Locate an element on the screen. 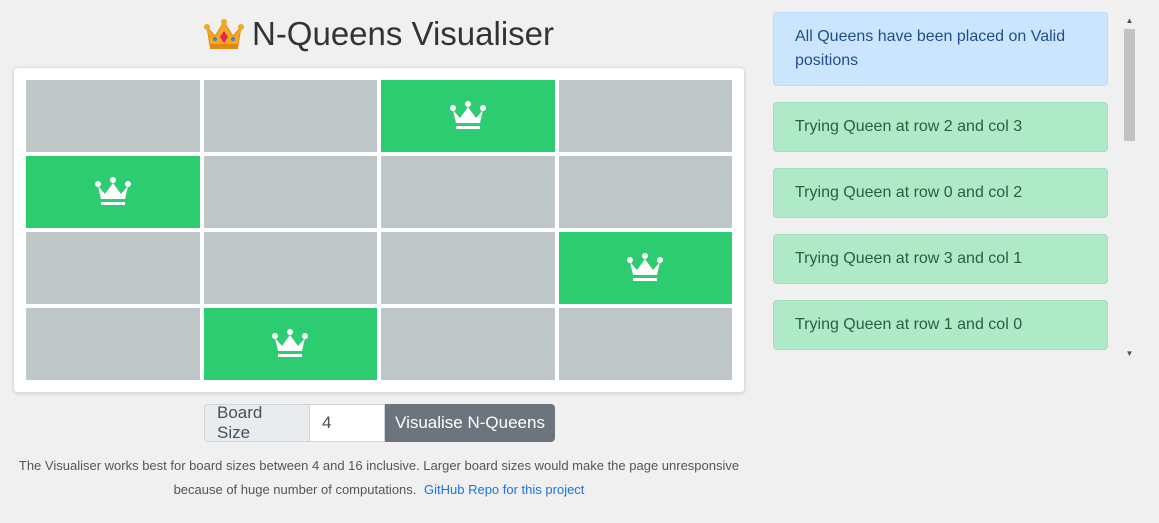 The height and width of the screenshot is (523, 1159). log-item-text: Trying Queen at row 3 and col 1 is located at coordinates (909, 258).